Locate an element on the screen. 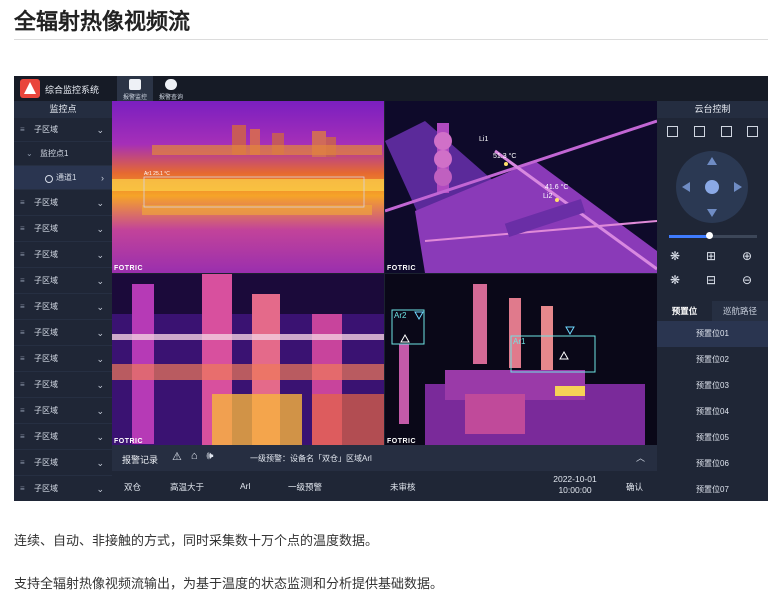  top-nav: 报警监控 报警查询 is located at coordinates (153, 88).